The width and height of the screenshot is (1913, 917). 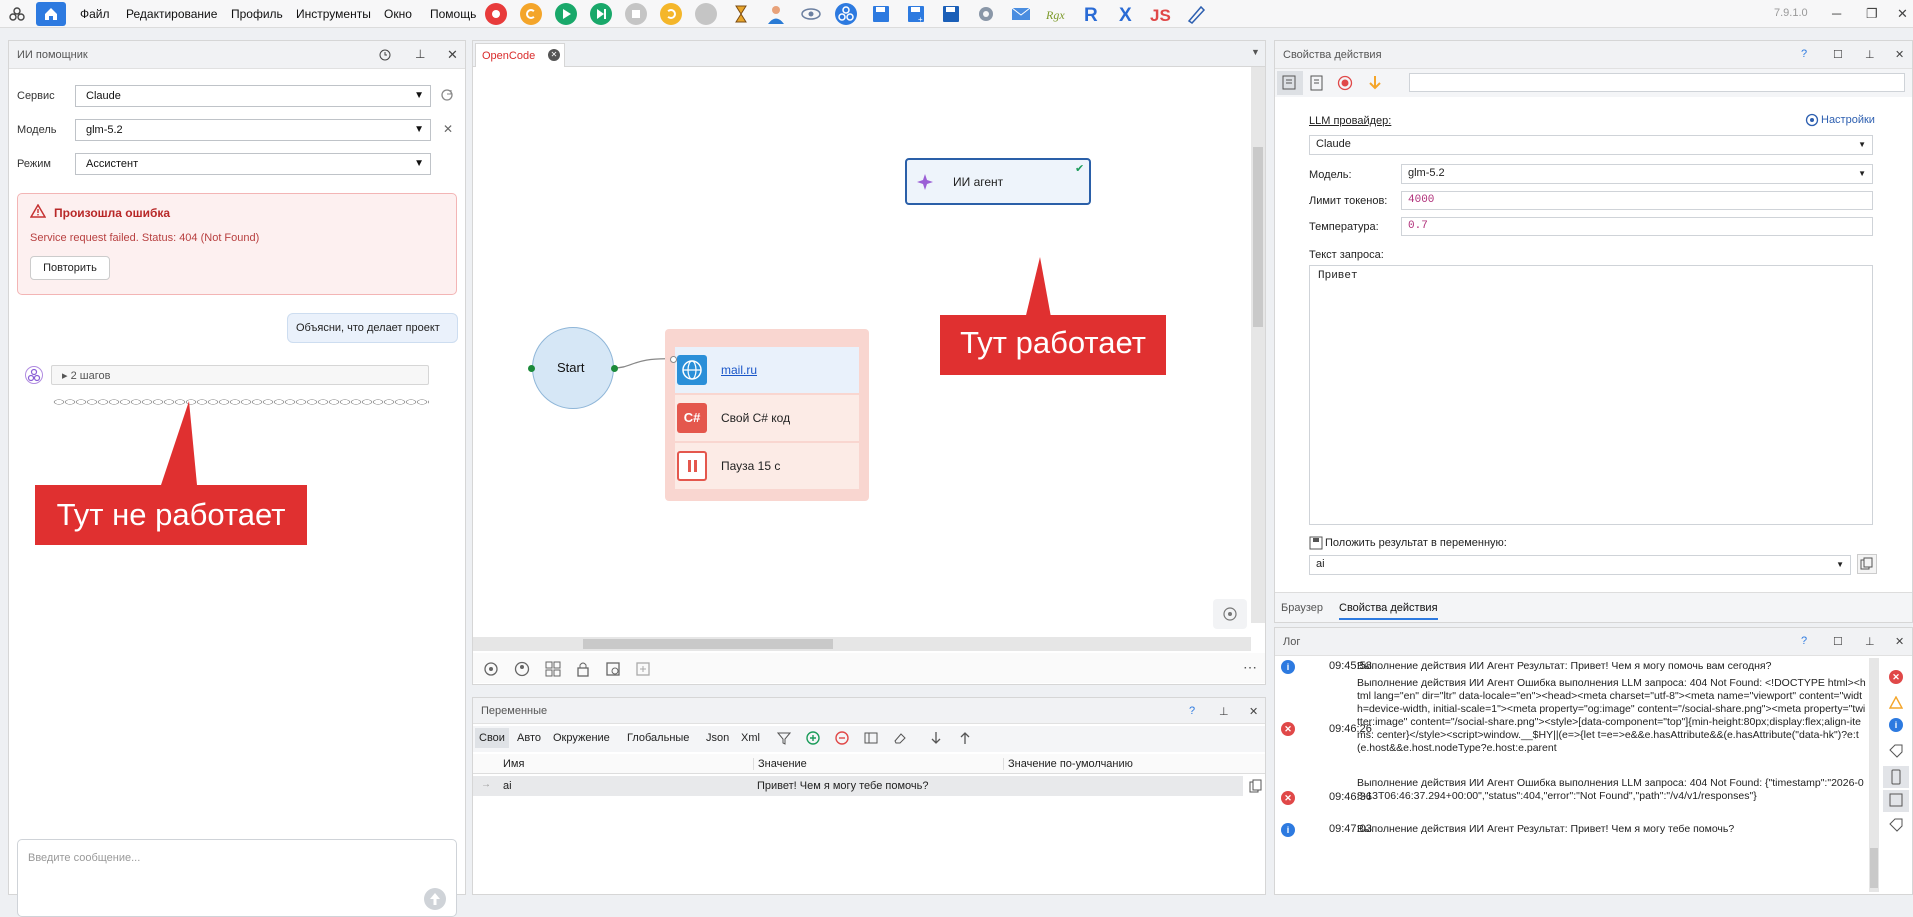 What do you see at coordinates (601, 14) in the screenshot?
I see `step-icon` at bounding box center [601, 14].